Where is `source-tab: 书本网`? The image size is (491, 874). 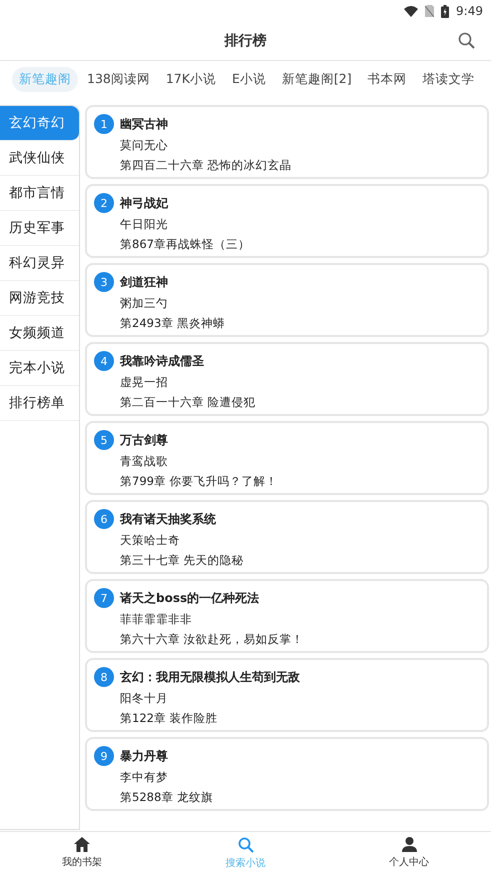 source-tab: 书本网 is located at coordinates (387, 79).